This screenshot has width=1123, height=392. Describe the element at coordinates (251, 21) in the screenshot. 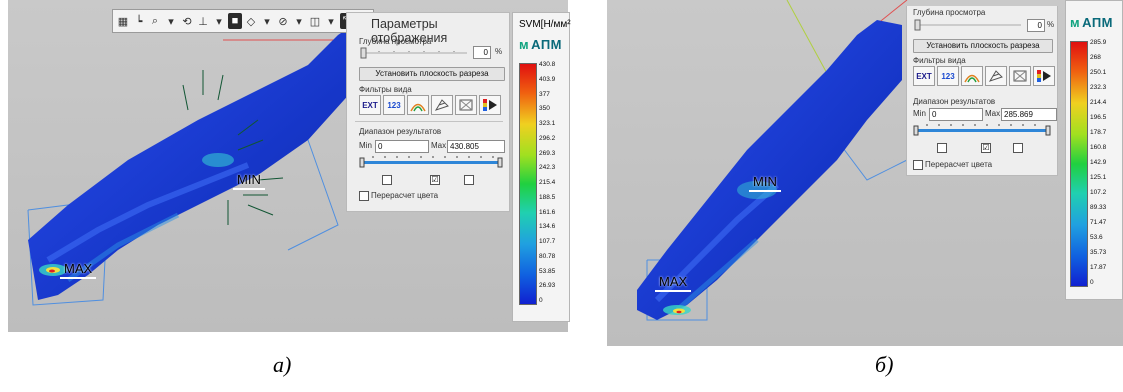

I see `wireframe-view-icon: ◇` at that location.